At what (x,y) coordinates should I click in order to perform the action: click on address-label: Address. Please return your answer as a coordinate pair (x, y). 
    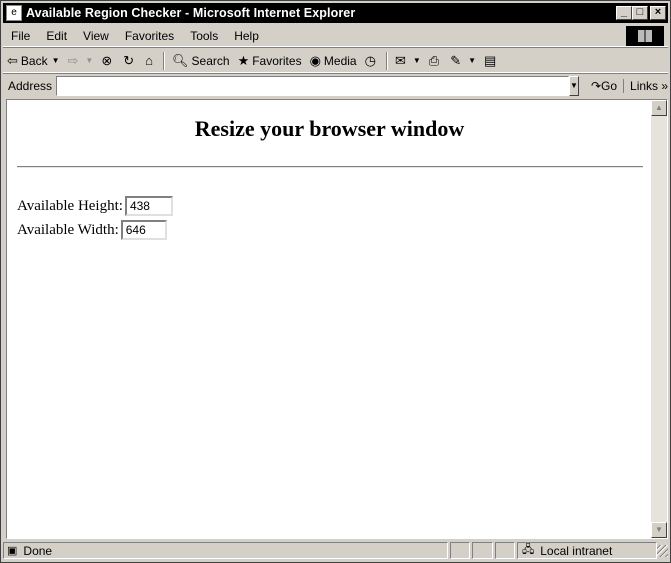
    Looking at the image, I should click on (30, 86).